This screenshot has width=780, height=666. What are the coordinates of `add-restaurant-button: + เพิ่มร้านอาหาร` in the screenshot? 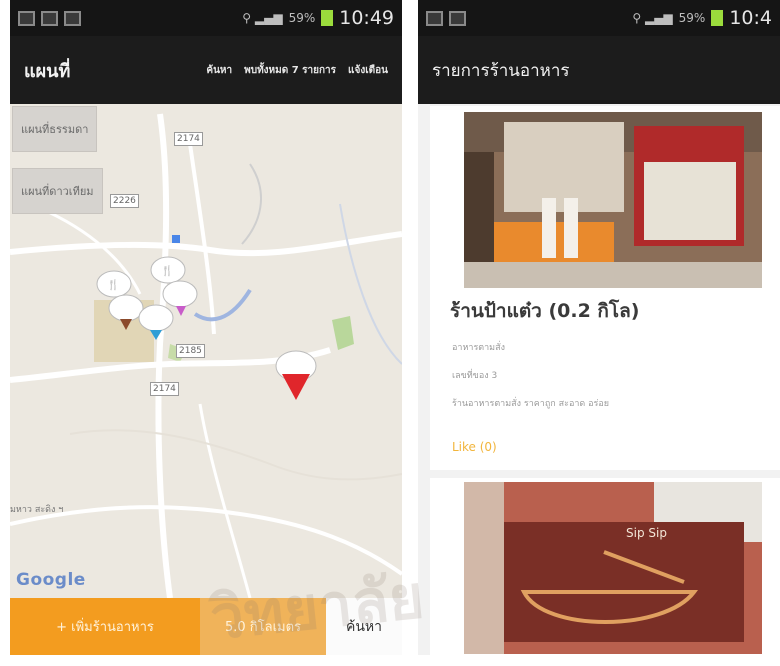 It's located at (105, 626).